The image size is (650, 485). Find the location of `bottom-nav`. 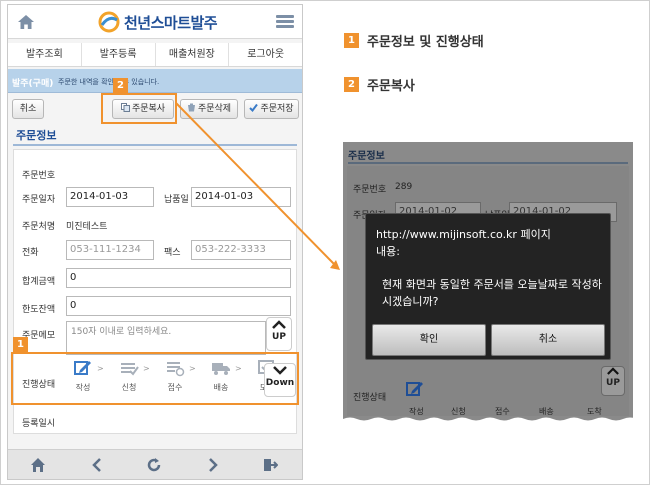

bottom-nav is located at coordinates (155, 464).